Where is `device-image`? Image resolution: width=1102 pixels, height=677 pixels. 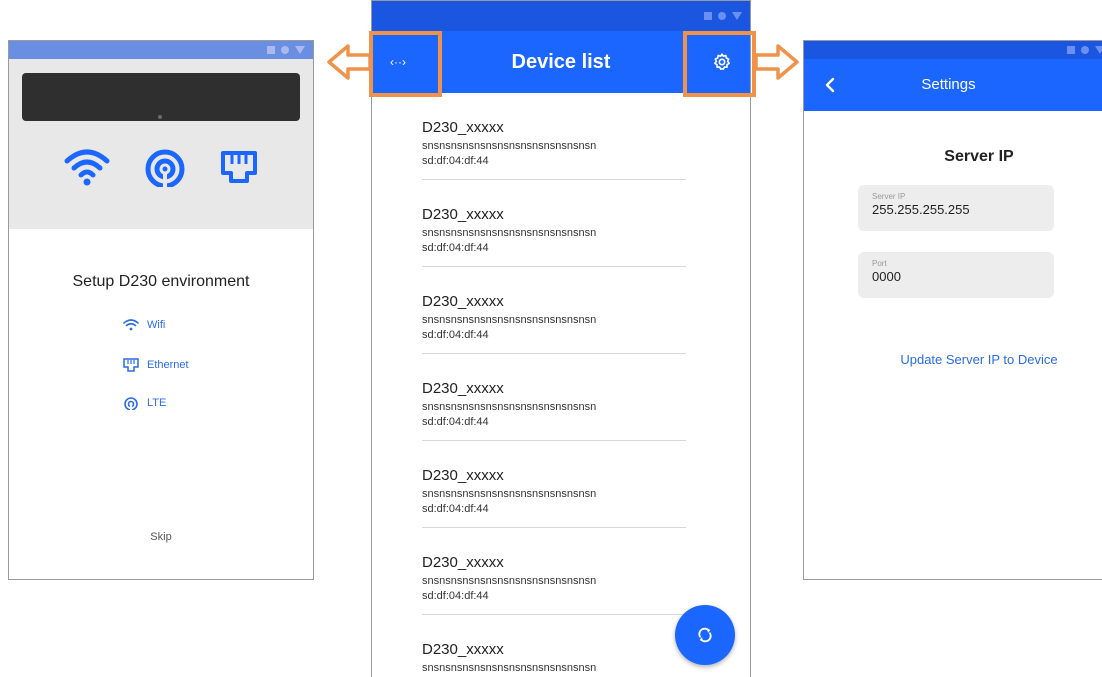
device-image is located at coordinates (161, 97).